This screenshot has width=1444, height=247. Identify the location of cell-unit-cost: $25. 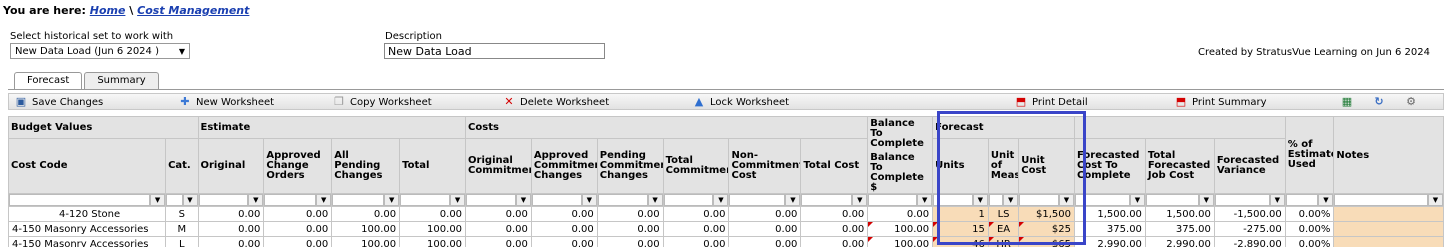
(1046, 229).